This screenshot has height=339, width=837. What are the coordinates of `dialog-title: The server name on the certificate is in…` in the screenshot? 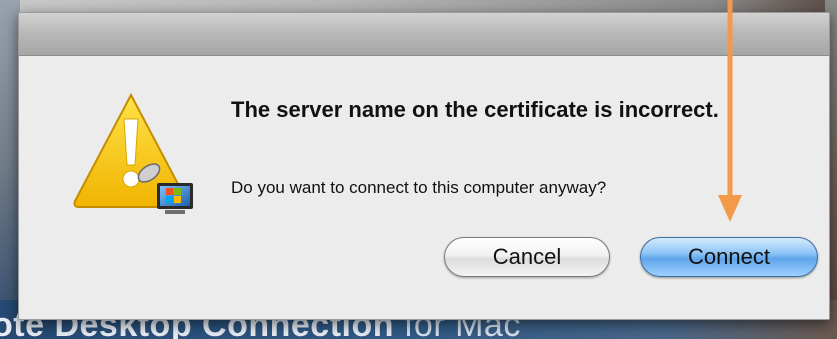 It's located at (475, 109).